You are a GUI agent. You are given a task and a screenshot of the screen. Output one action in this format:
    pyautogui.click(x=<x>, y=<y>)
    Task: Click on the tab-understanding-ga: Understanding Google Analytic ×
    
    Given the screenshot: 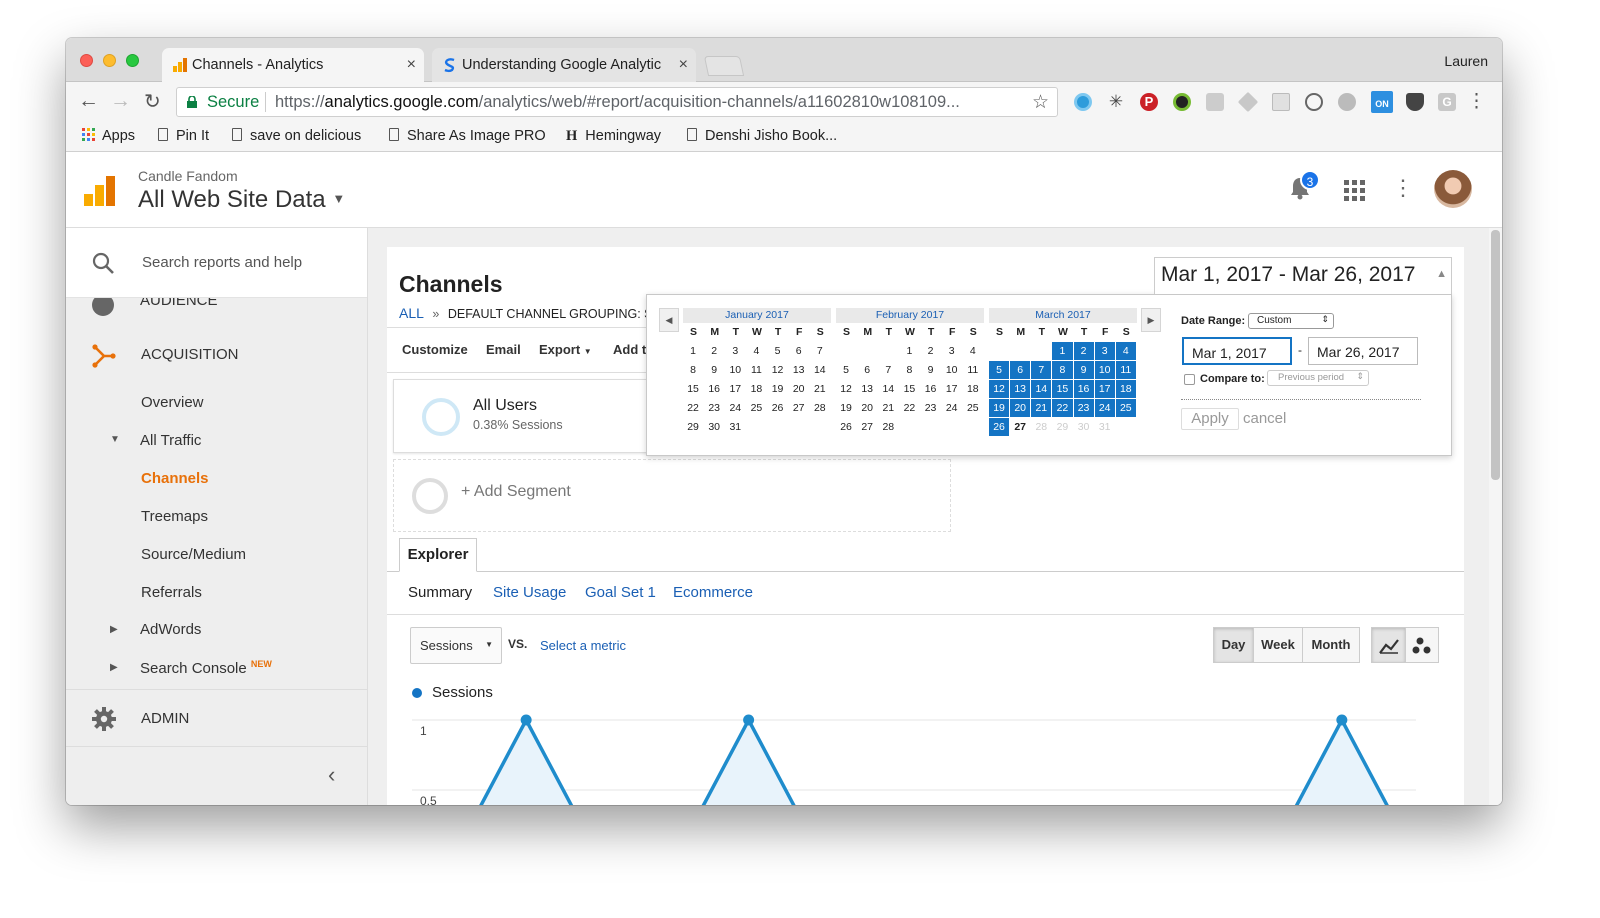 What is the action you would take?
    pyautogui.click(x=564, y=65)
    